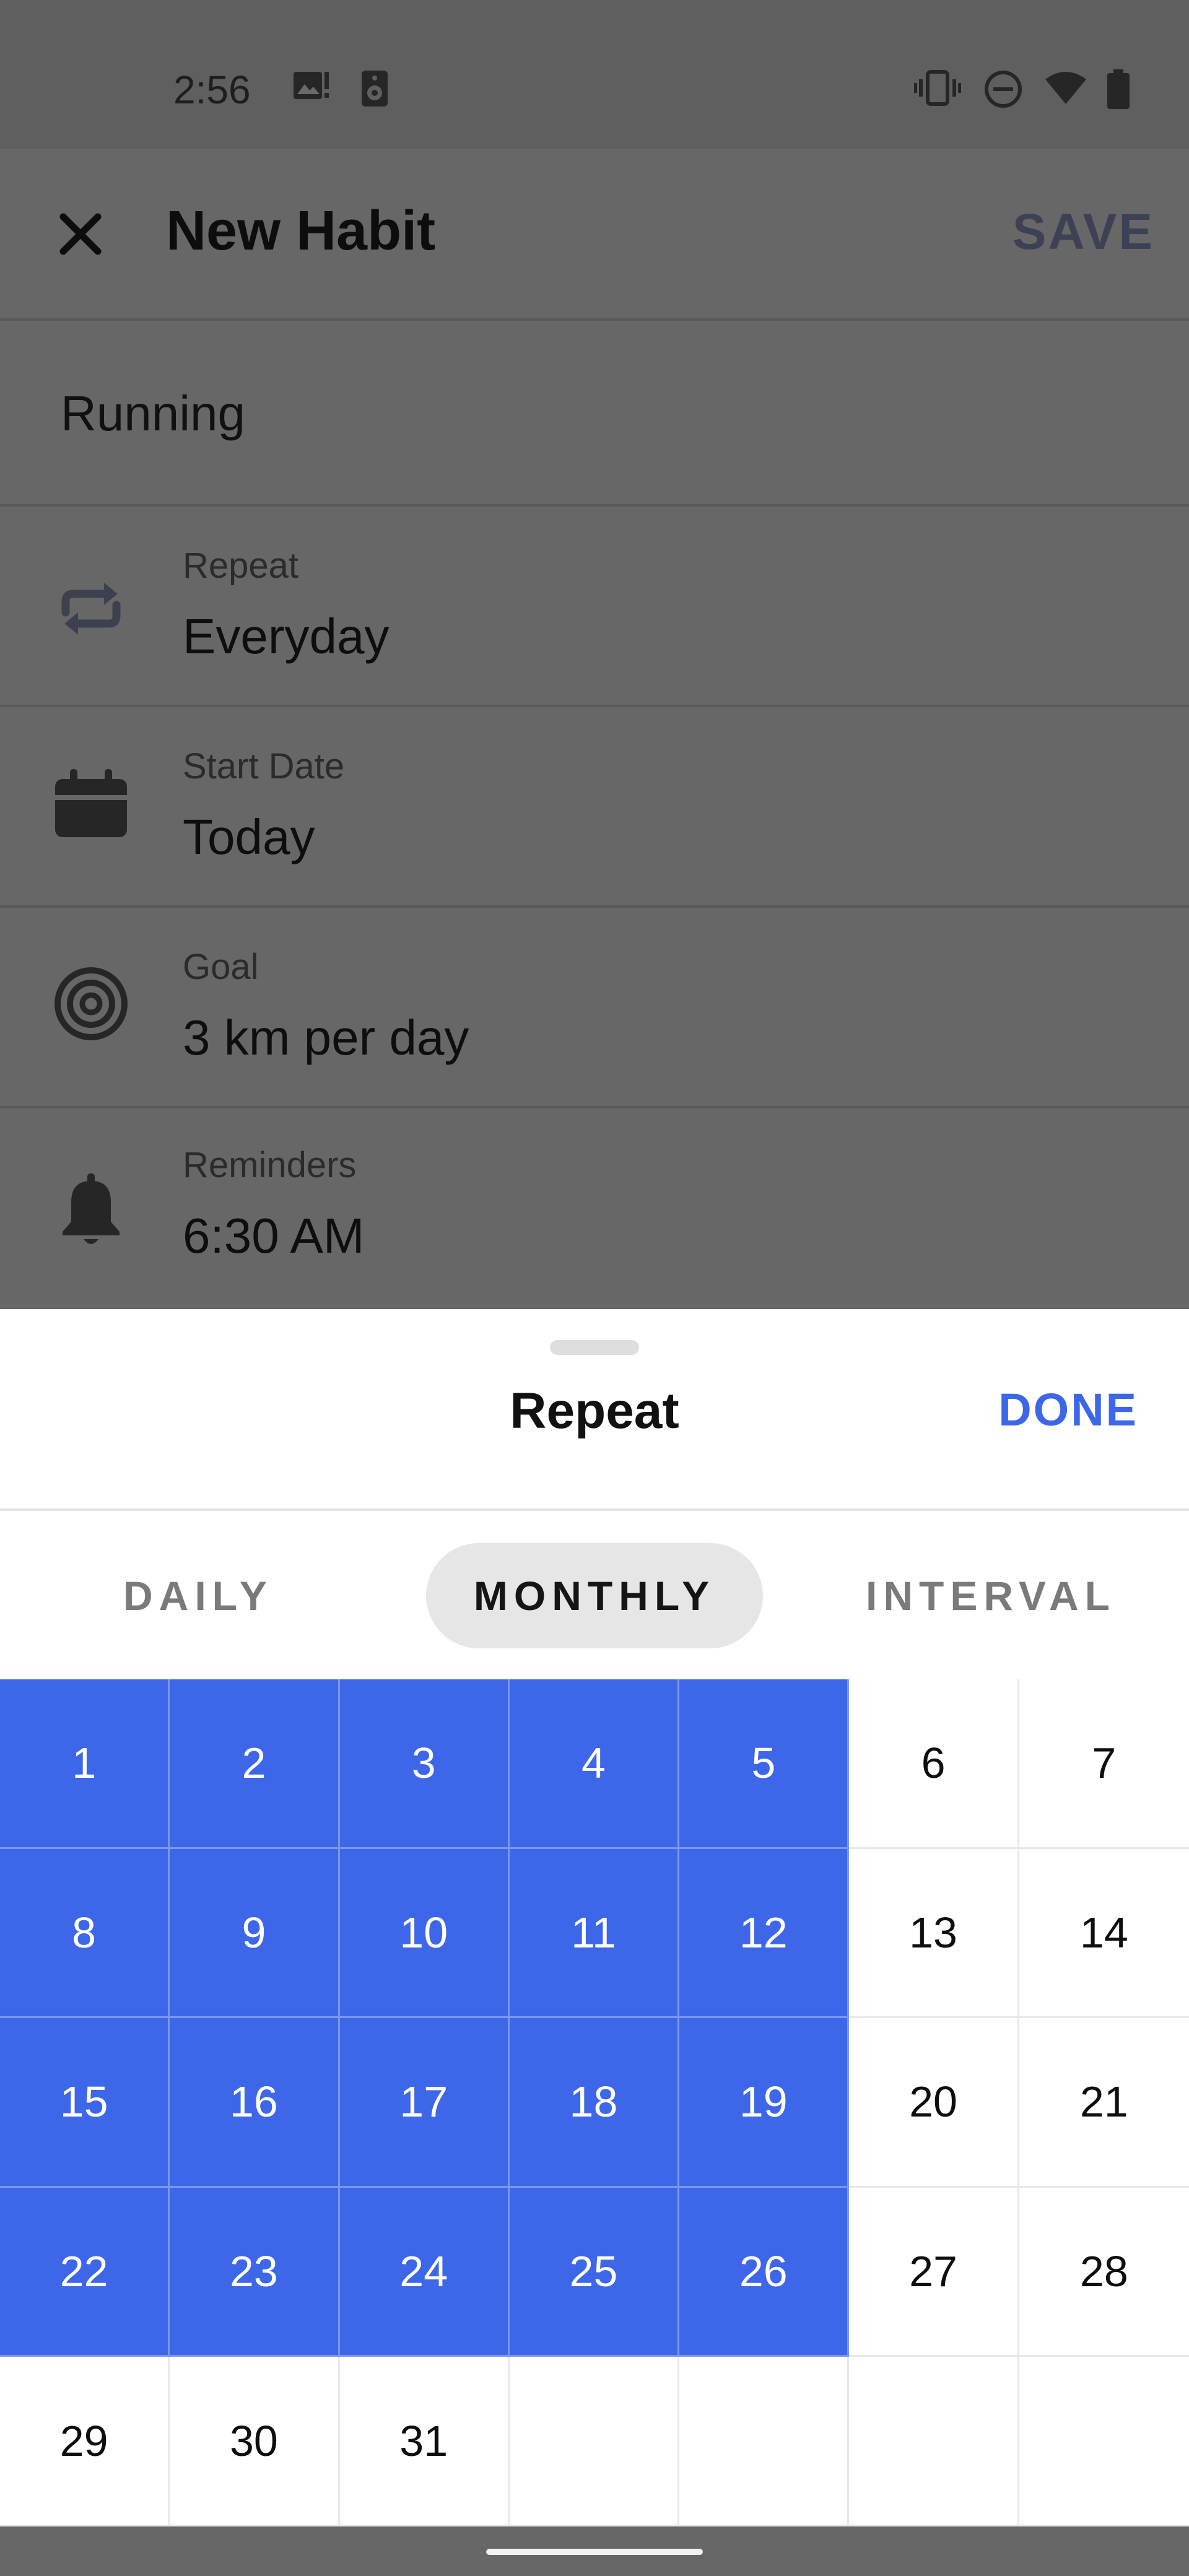  What do you see at coordinates (212, 89) in the screenshot?
I see `status-time: 2:56` at bounding box center [212, 89].